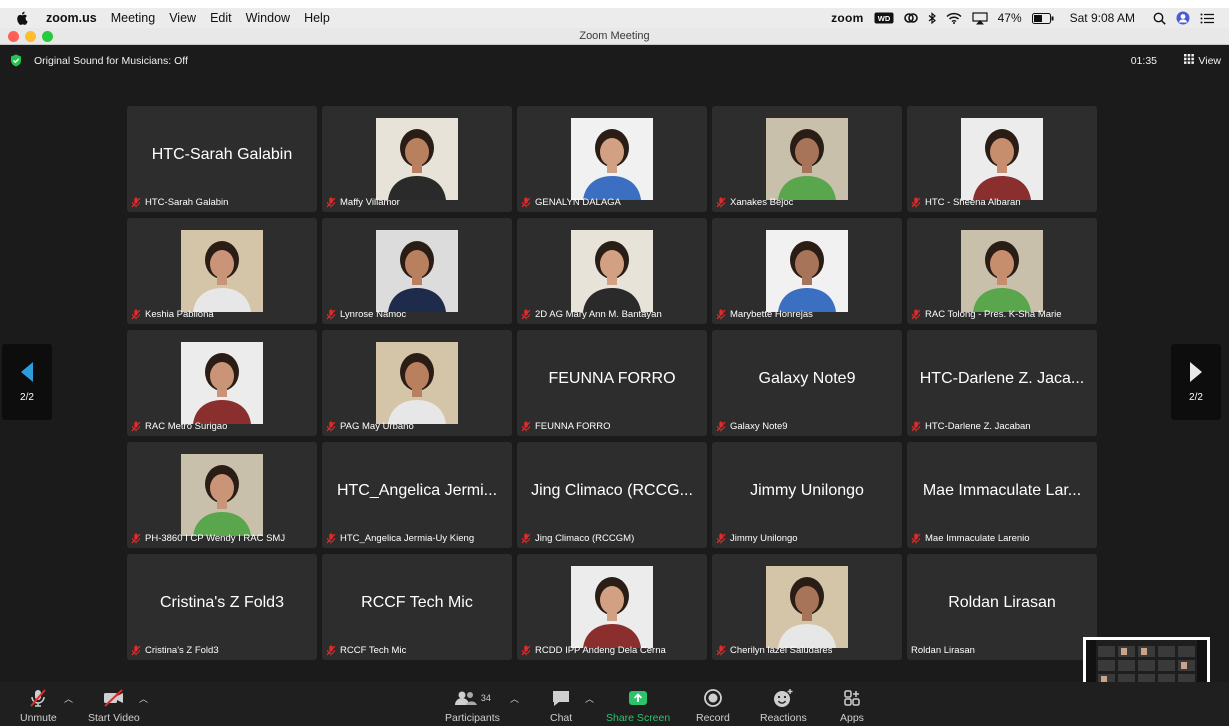  I want to click on participant-name: HTC - Sheena Albaran, so click(973, 202).